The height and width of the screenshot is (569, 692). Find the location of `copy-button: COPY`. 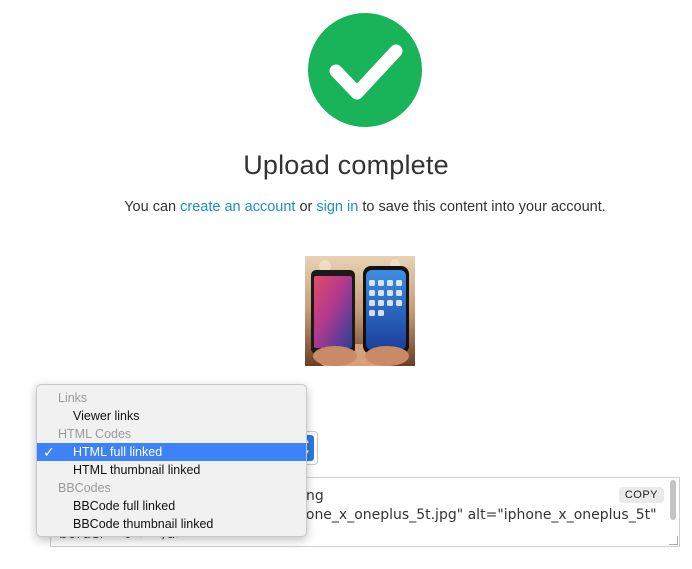

copy-button: COPY is located at coordinates (641, 495).